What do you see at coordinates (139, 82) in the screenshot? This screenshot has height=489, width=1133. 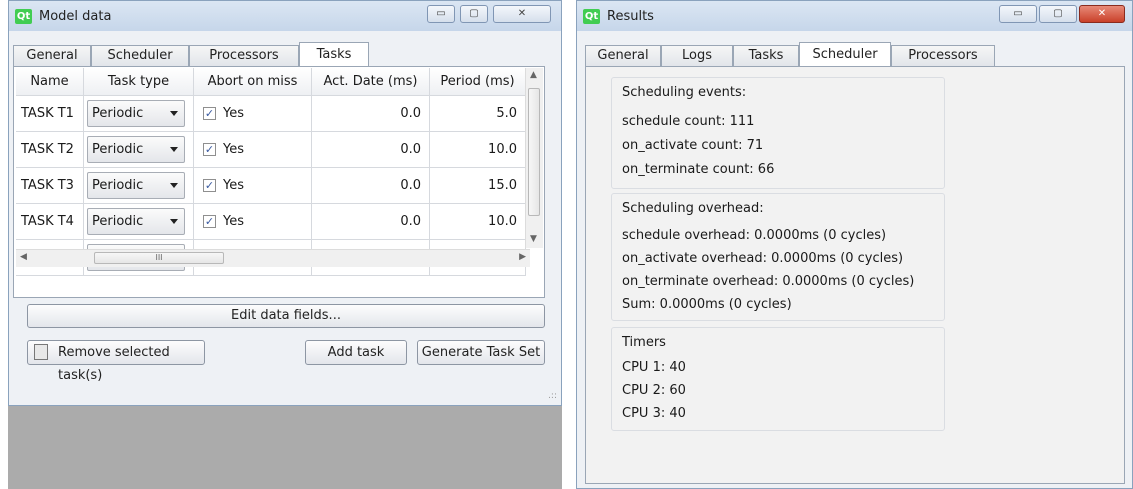 I see `col-header-task-type: Task type` at bounding box center [139, 82].